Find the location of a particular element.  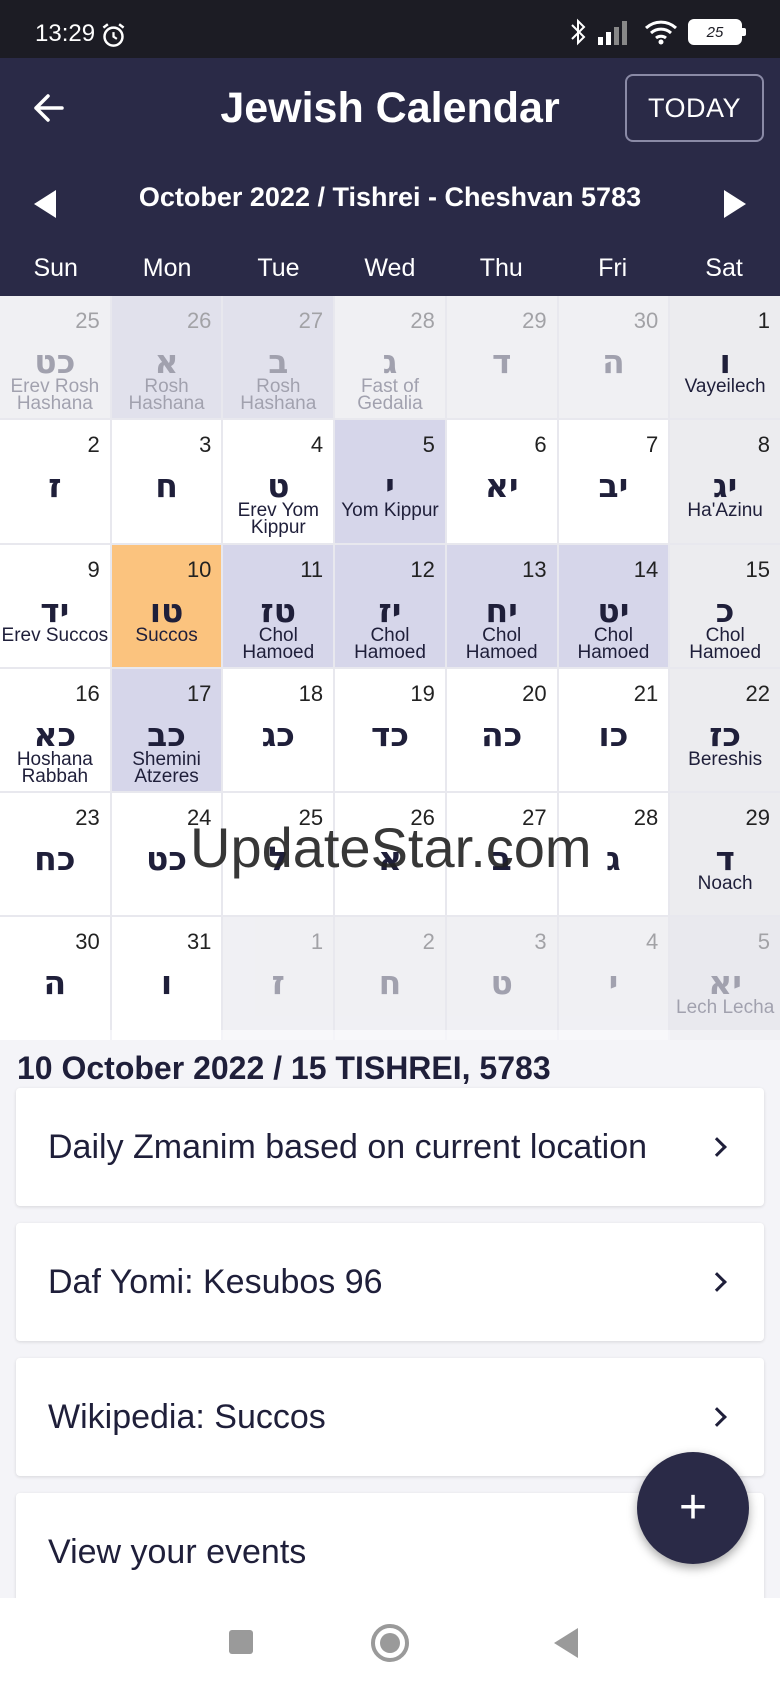

month-title: October 2022 / Tishrei - Cheshvan 5783 is located at coordinates (390, 197).